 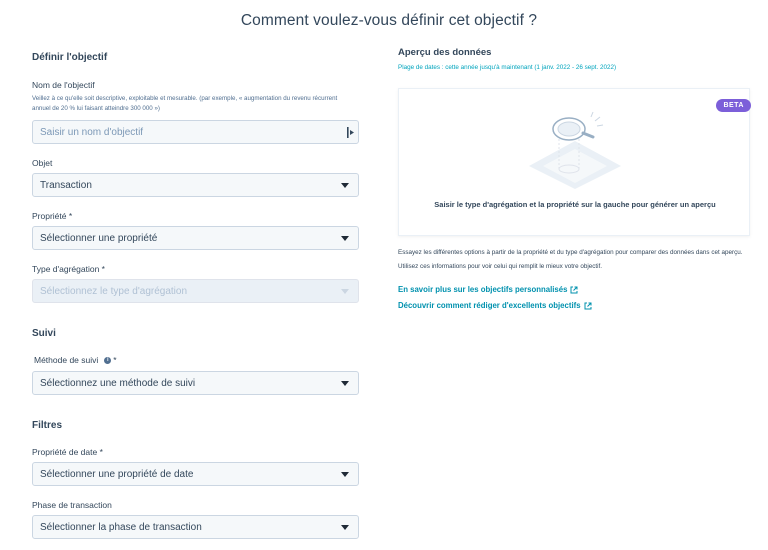 I want to click on define-goal-heading: Définir l'objectif, so click(x=70, y=57).